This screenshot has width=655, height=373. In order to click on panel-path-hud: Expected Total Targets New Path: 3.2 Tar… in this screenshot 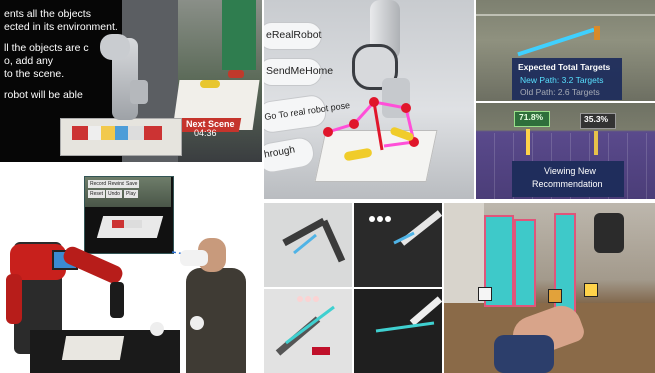, I will do `click(565, 50)`.